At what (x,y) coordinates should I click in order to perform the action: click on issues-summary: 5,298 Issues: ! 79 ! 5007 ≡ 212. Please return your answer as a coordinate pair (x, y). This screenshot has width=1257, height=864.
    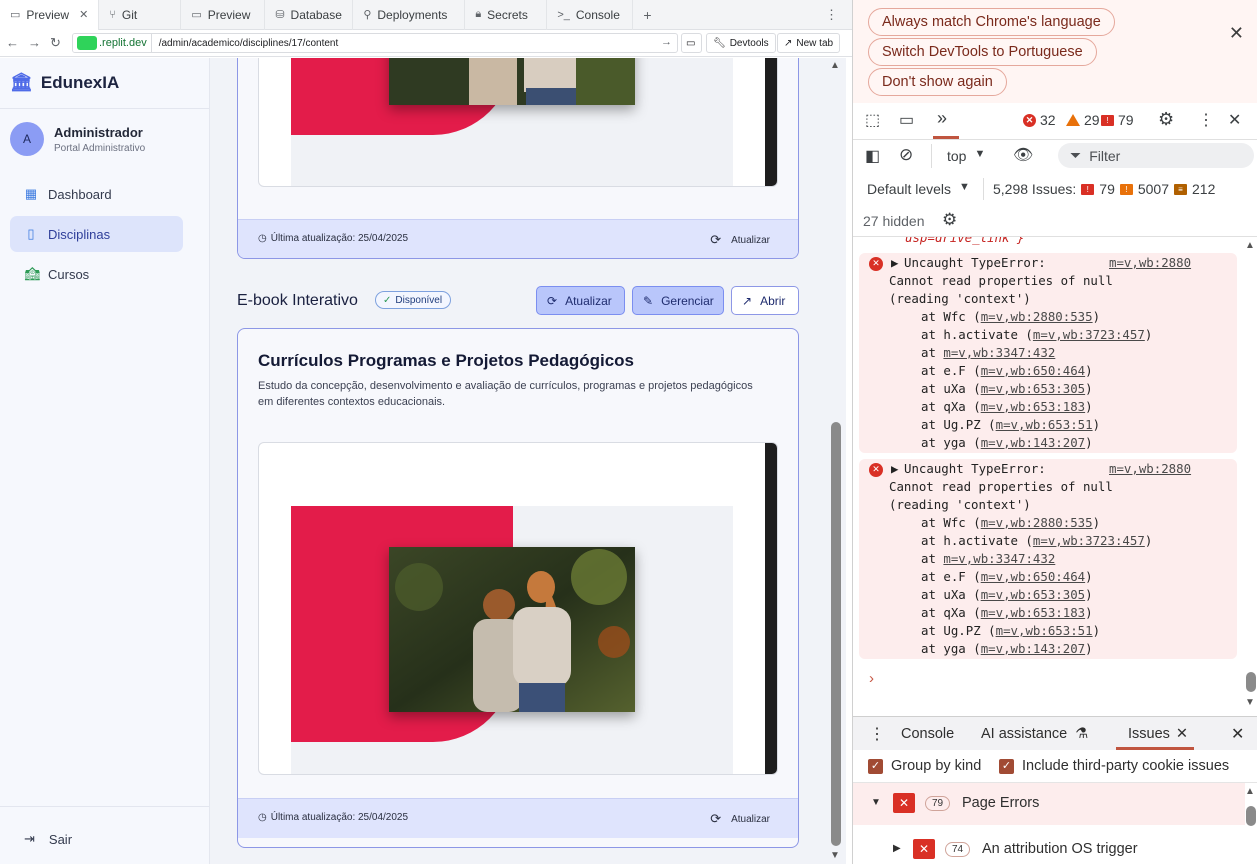
    Looking at the image, I should click on (1104, 189).